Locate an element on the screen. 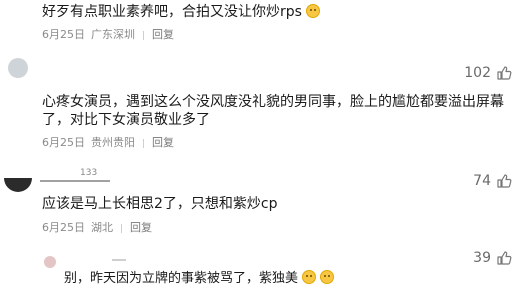  comment-2-like-button: 102 is located at coordinates (488, 73).